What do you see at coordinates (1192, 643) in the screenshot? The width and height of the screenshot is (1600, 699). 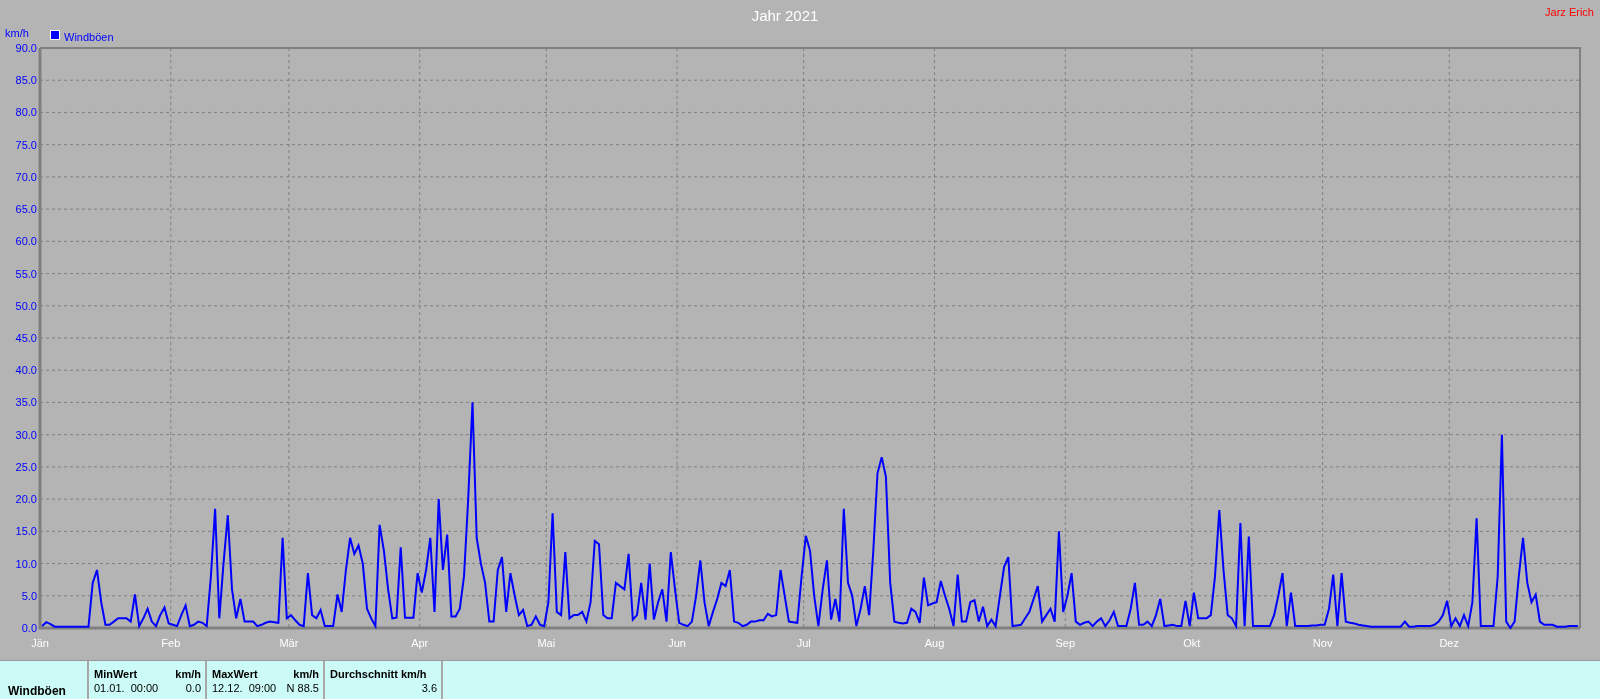 I see `x-tick-label: Okt` at bounding box center [1192, 643].